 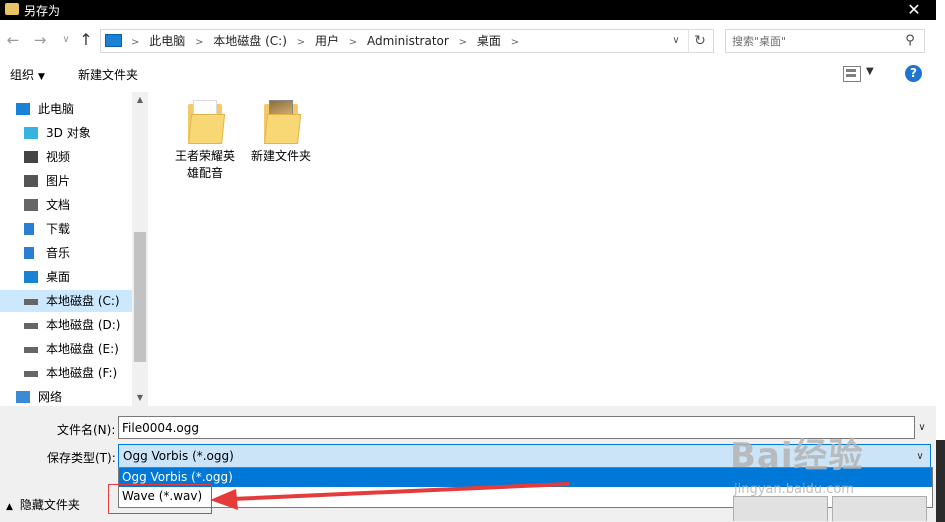 I want to click on watermark-url: jingyan.baidu.com, so click(x=794, y=489).